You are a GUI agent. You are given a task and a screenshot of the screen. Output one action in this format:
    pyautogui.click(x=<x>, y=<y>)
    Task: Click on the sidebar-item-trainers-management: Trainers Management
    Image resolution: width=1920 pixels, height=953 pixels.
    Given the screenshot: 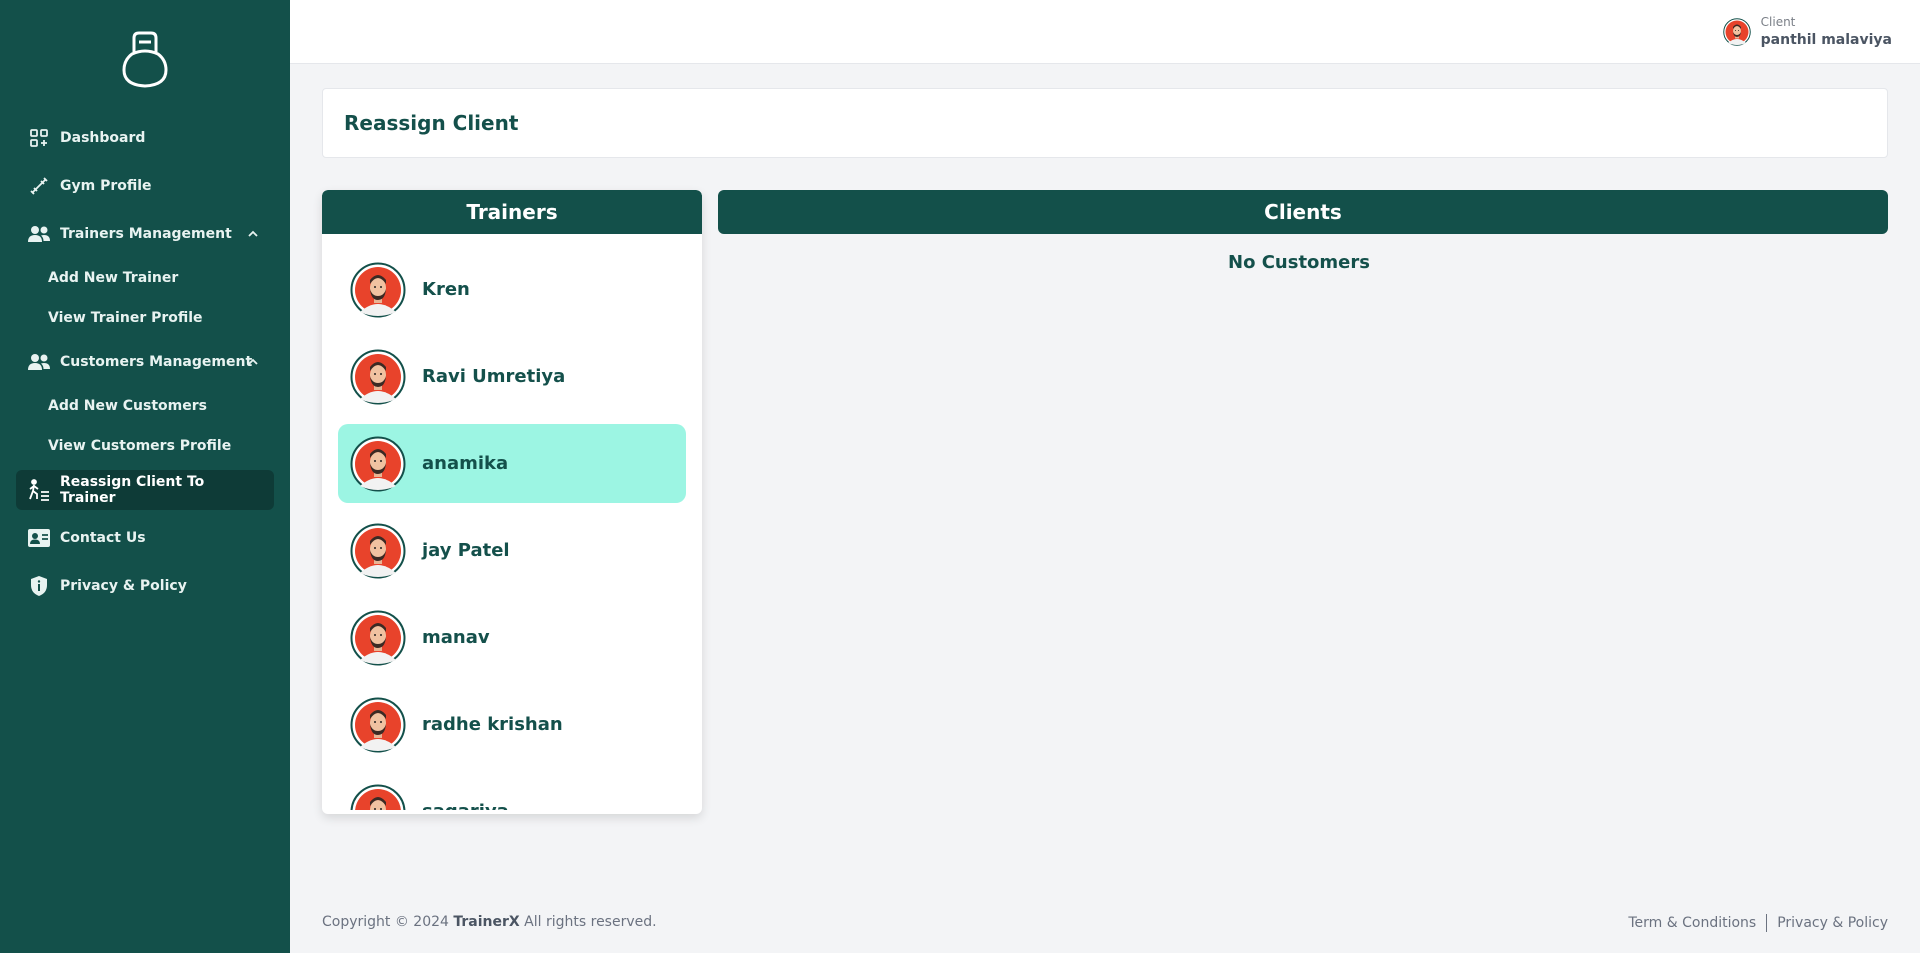 What is the action you would take?
    pyautogui.click(x=145, y=234)
    